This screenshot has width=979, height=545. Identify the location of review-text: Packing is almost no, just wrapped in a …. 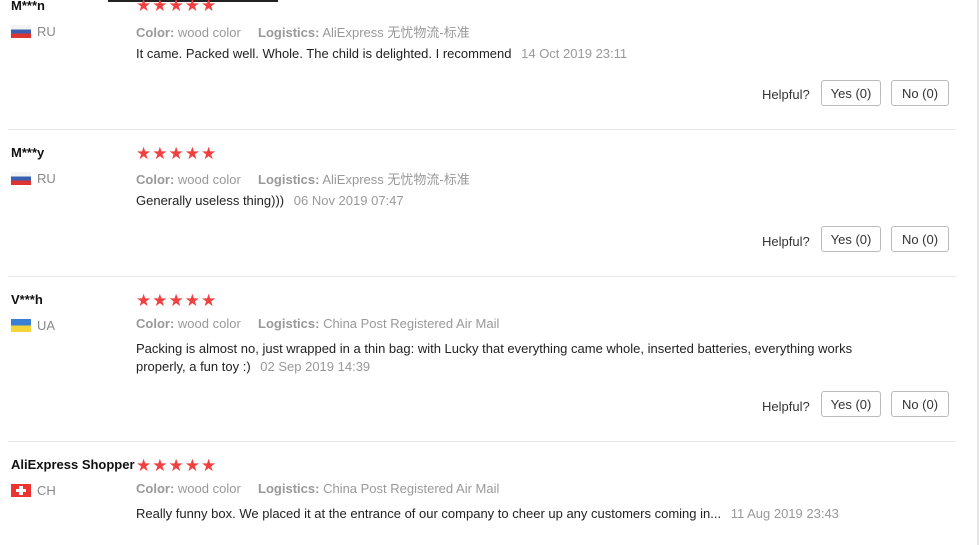
(496, 358).